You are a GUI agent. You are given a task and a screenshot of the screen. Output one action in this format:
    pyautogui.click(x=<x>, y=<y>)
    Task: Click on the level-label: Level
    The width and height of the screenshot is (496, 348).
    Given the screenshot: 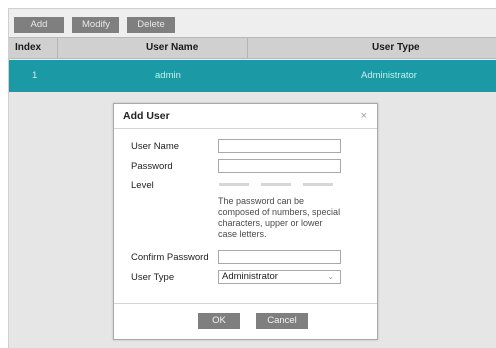 What is the action you would take?
    pyautogui.click(x=142, y=185)
    